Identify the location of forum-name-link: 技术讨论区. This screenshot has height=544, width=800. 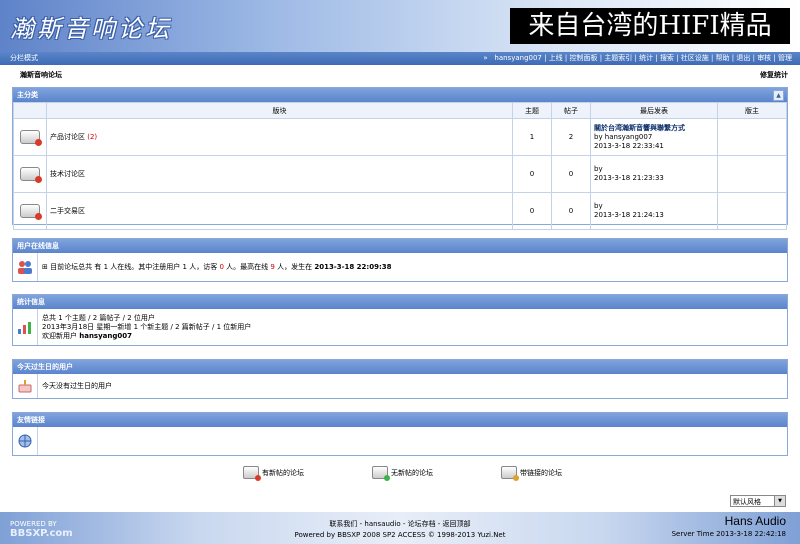
(67, 174).